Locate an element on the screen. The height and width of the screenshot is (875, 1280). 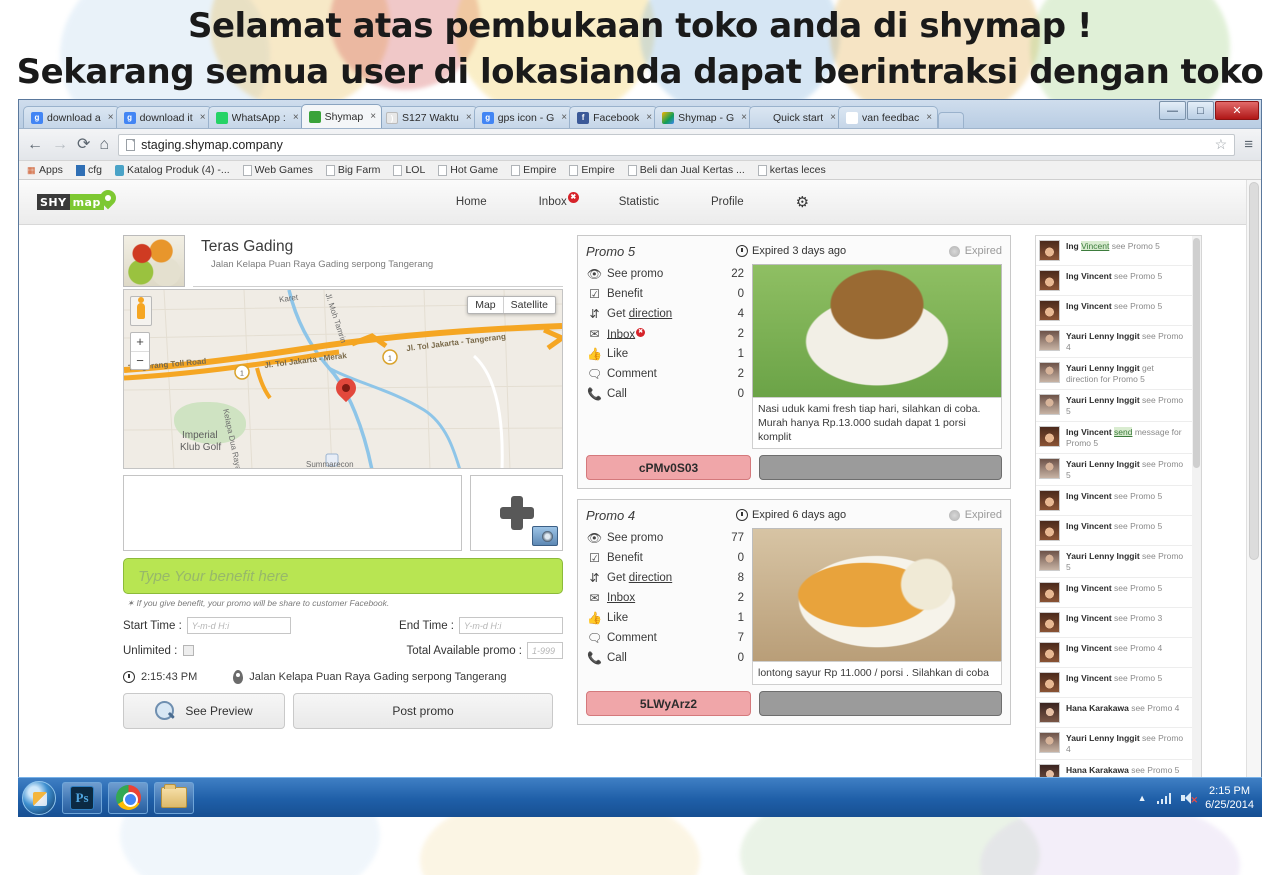
close-window-button: ✕ is located at coordinates (1237, 110).